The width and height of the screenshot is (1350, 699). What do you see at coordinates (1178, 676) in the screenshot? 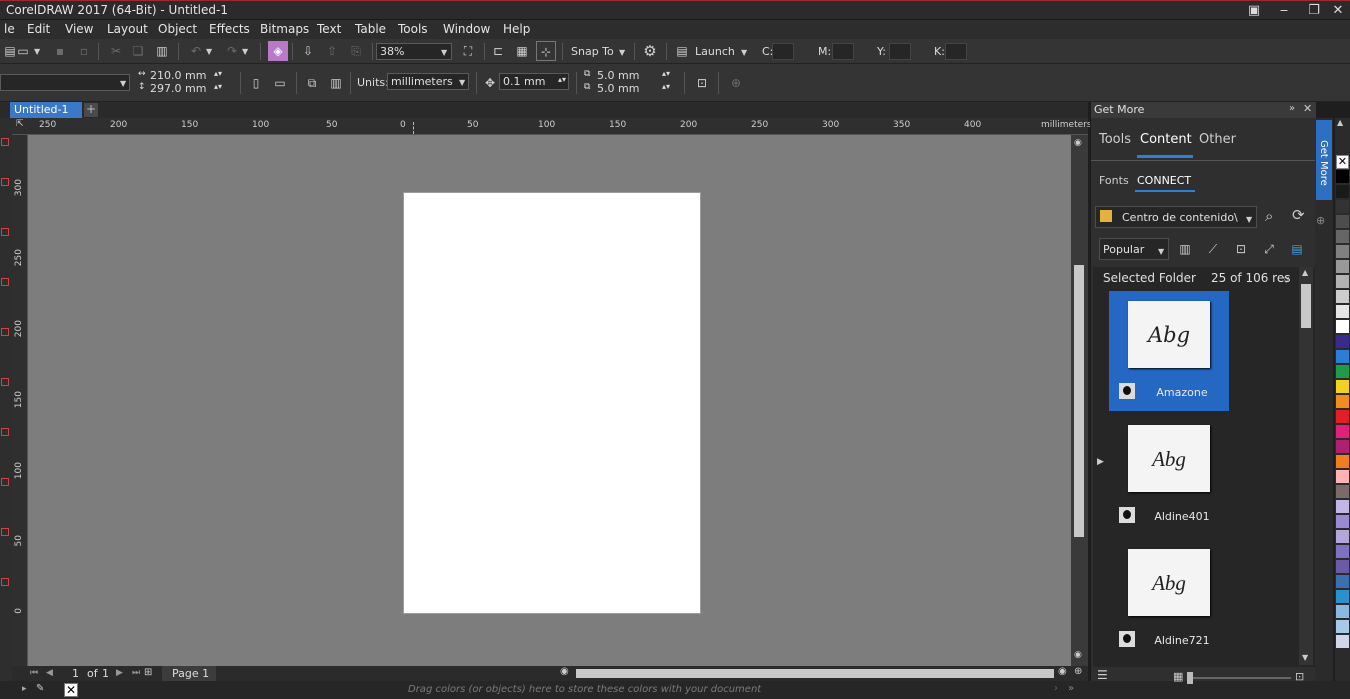
I see `thumbnail-small-icon: ▦` at bounding box center [1178, 676].